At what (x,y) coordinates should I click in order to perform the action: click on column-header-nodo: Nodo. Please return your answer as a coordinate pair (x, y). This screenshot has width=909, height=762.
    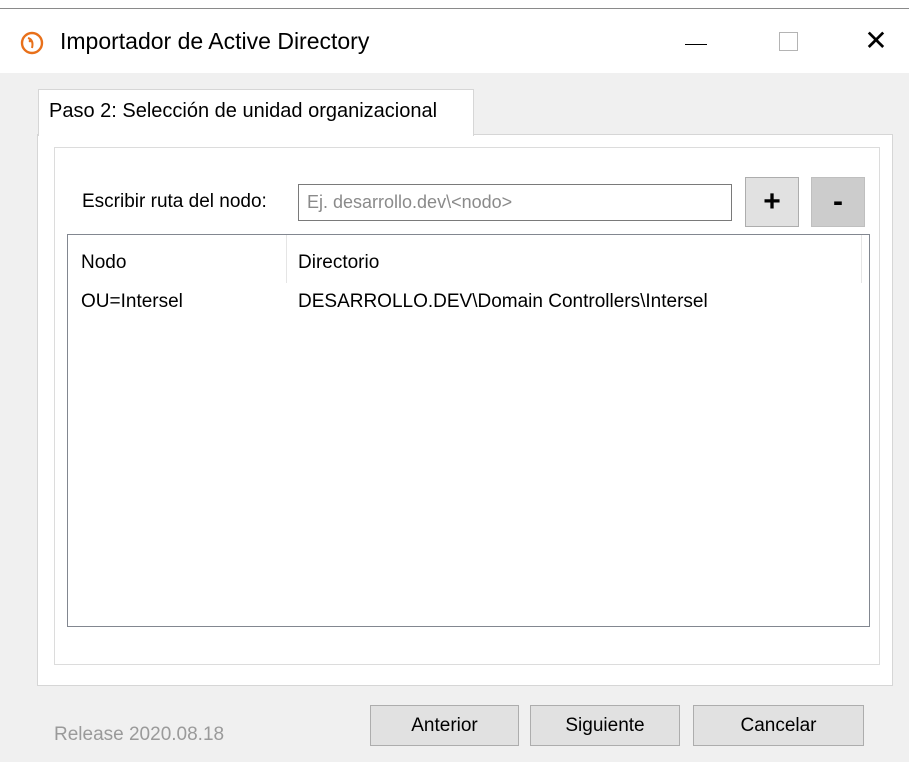
    Looking at the image, I should click on (103, 263).